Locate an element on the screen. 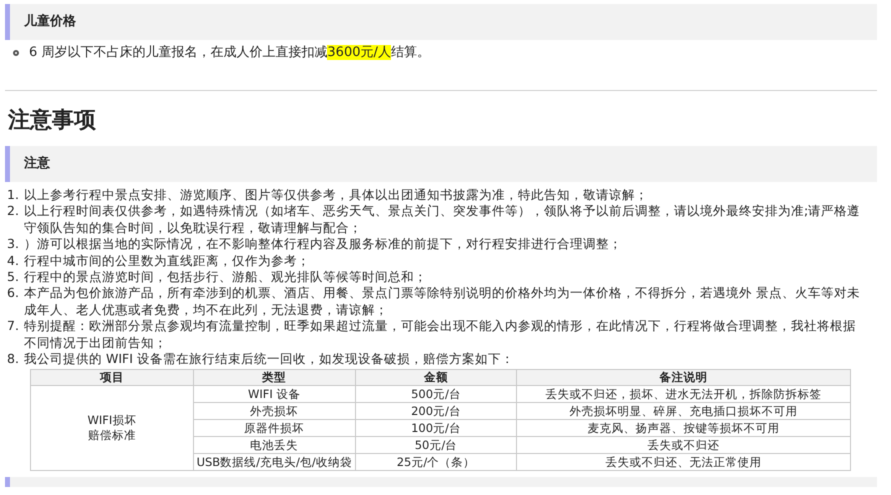  list-number: 4. is located at coordinates (13, 261).